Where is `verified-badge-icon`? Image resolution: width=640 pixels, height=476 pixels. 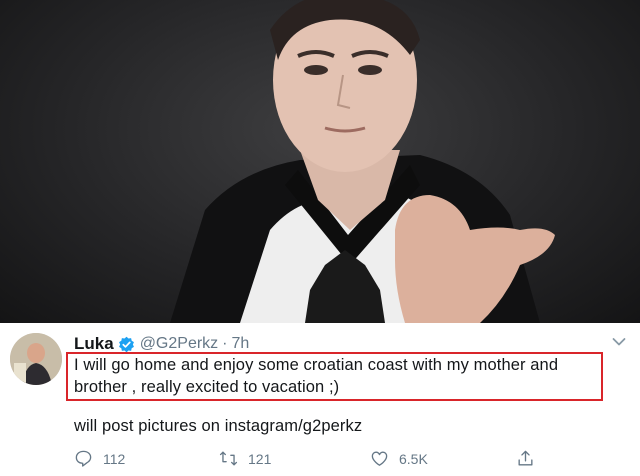 verified-badge-icon is located at coordinates (126, 344).